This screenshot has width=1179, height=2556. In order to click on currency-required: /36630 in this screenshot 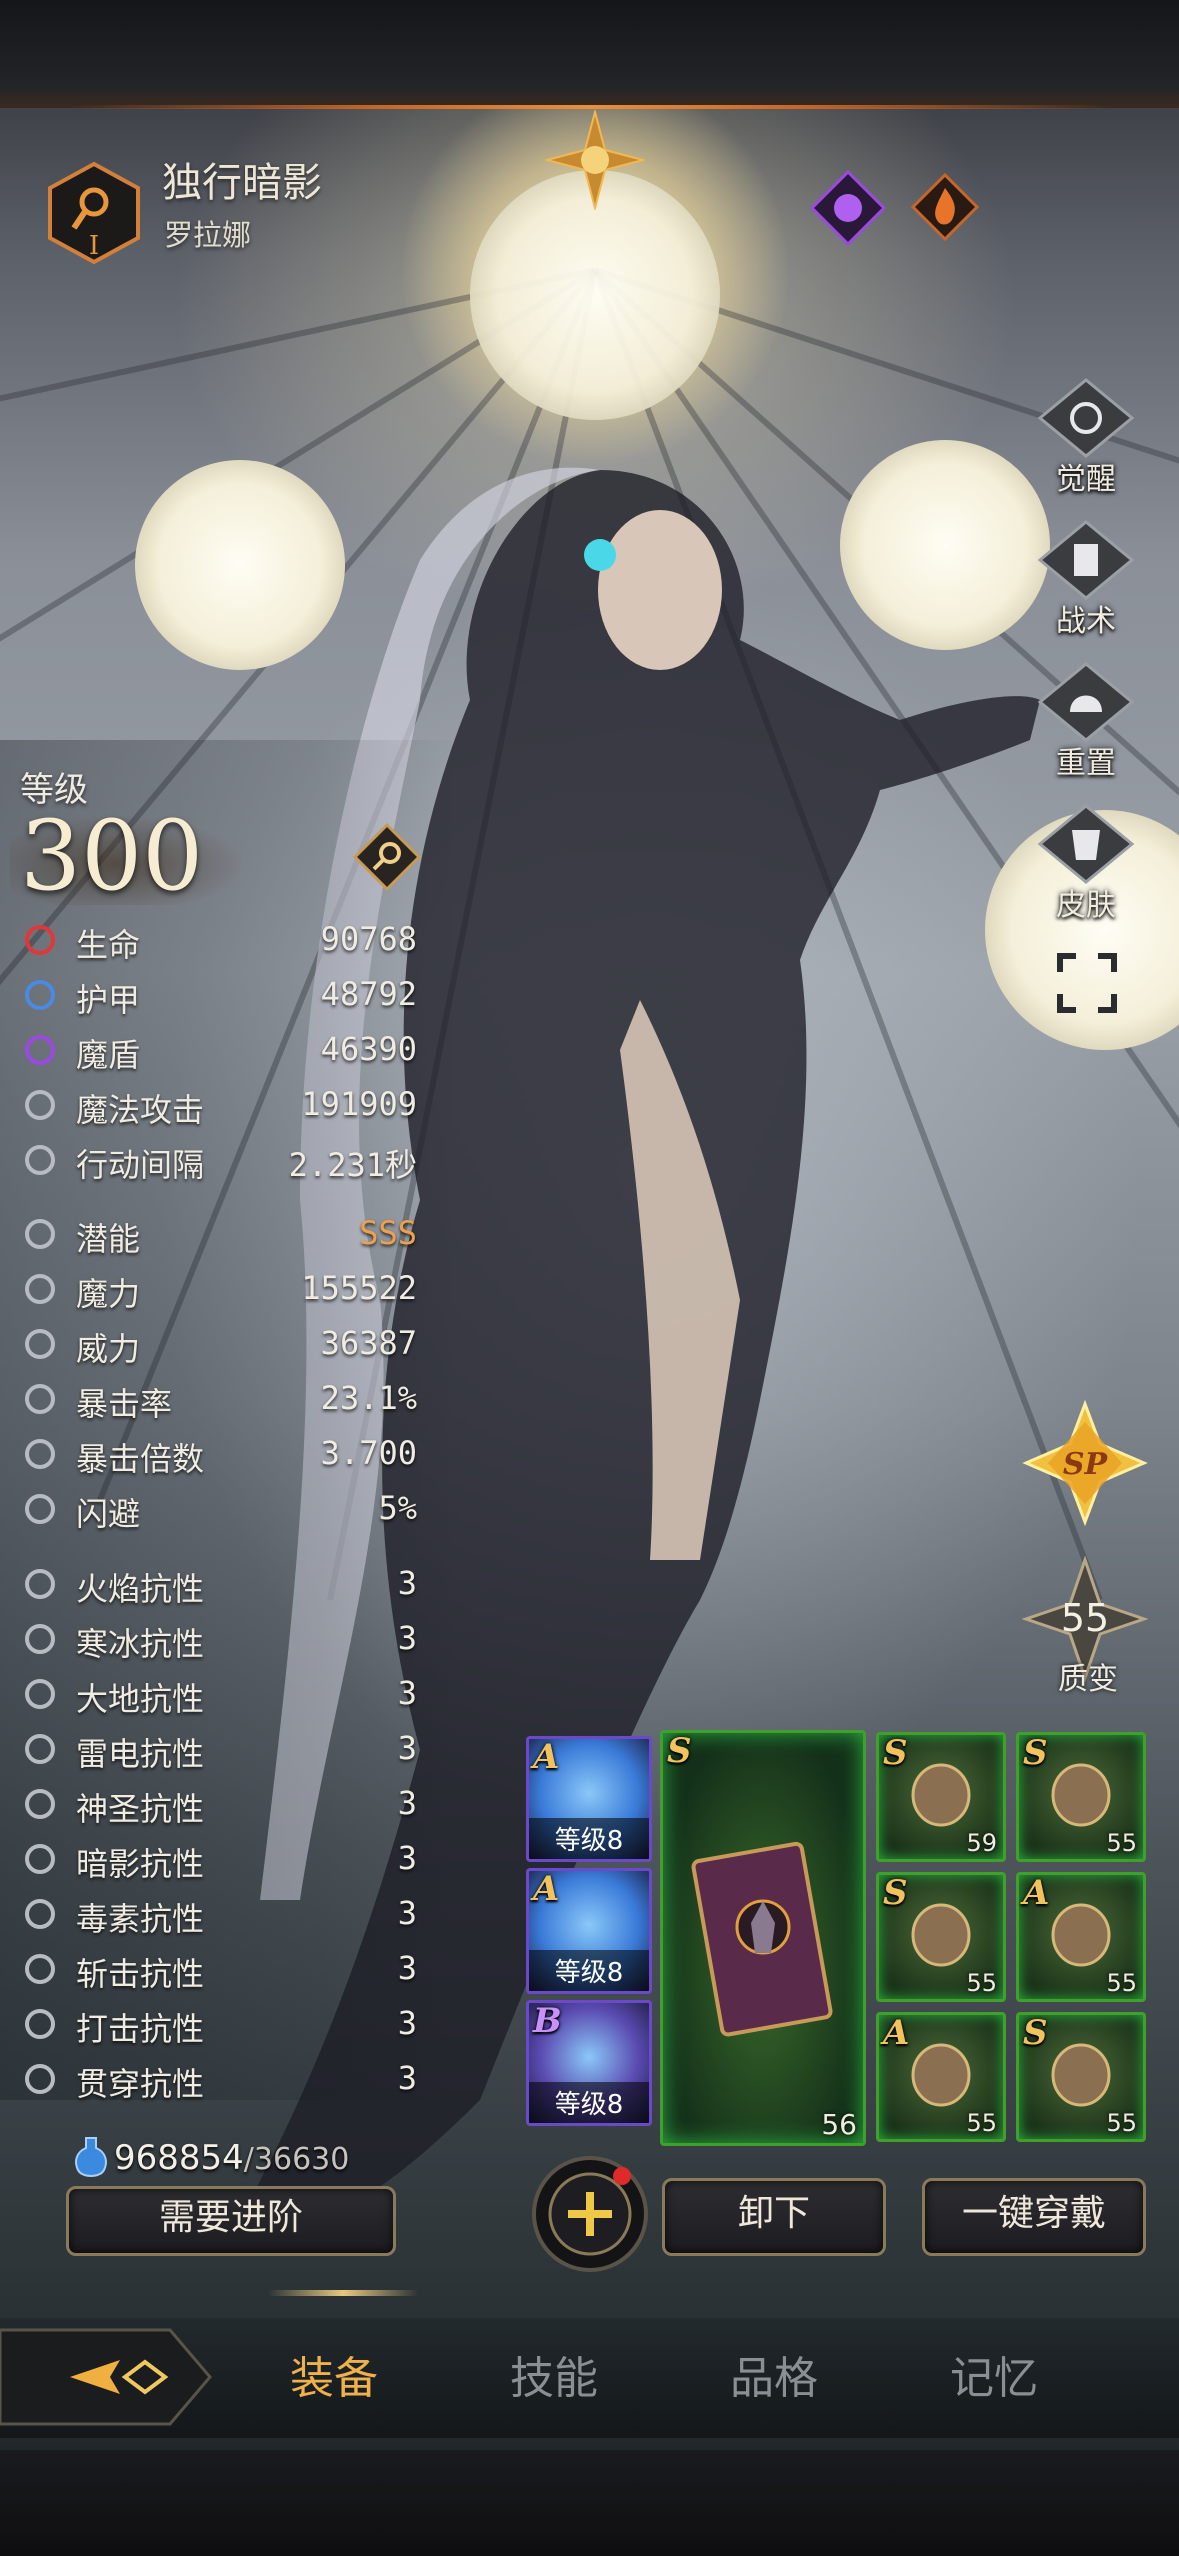, I will do `click(296, 2159)`.